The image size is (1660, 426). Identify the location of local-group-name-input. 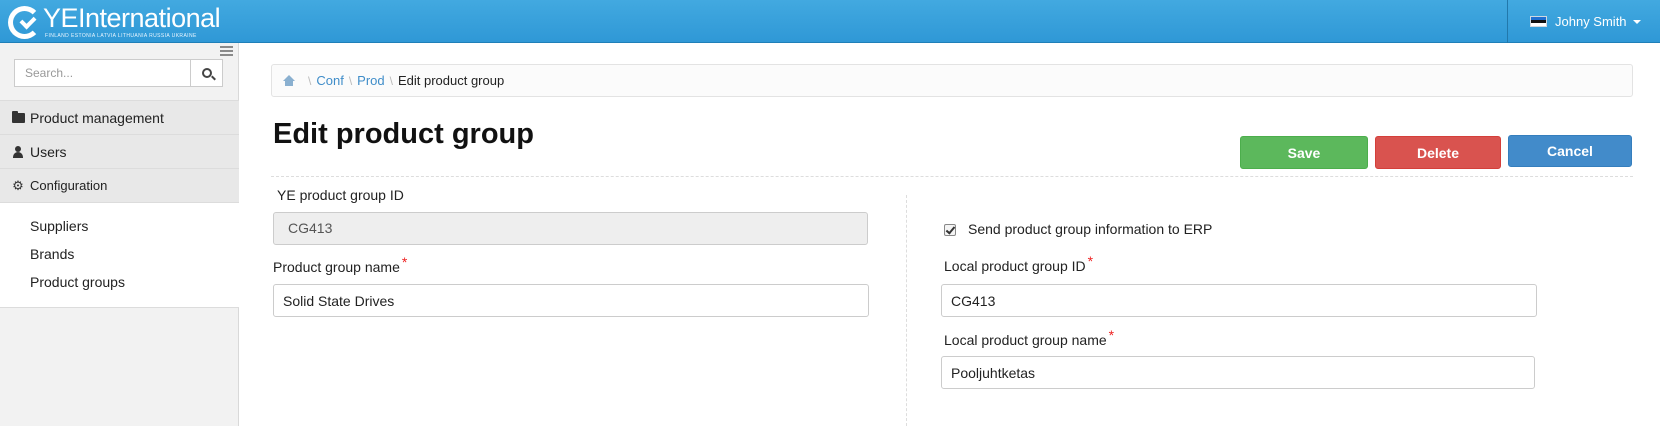
(1238, 372).